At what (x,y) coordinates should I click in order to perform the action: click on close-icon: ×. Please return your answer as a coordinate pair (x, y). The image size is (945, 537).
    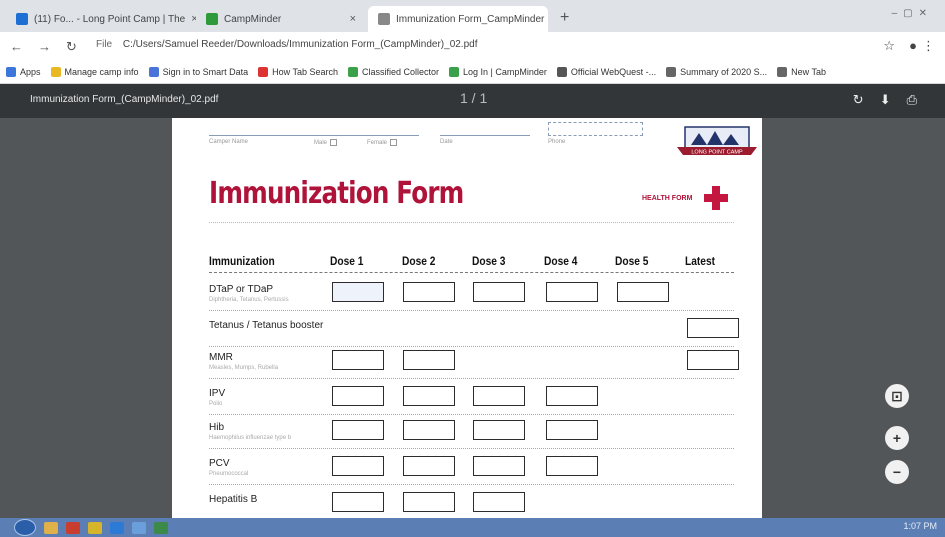
    Looking at the image, I should click on (353, 19).